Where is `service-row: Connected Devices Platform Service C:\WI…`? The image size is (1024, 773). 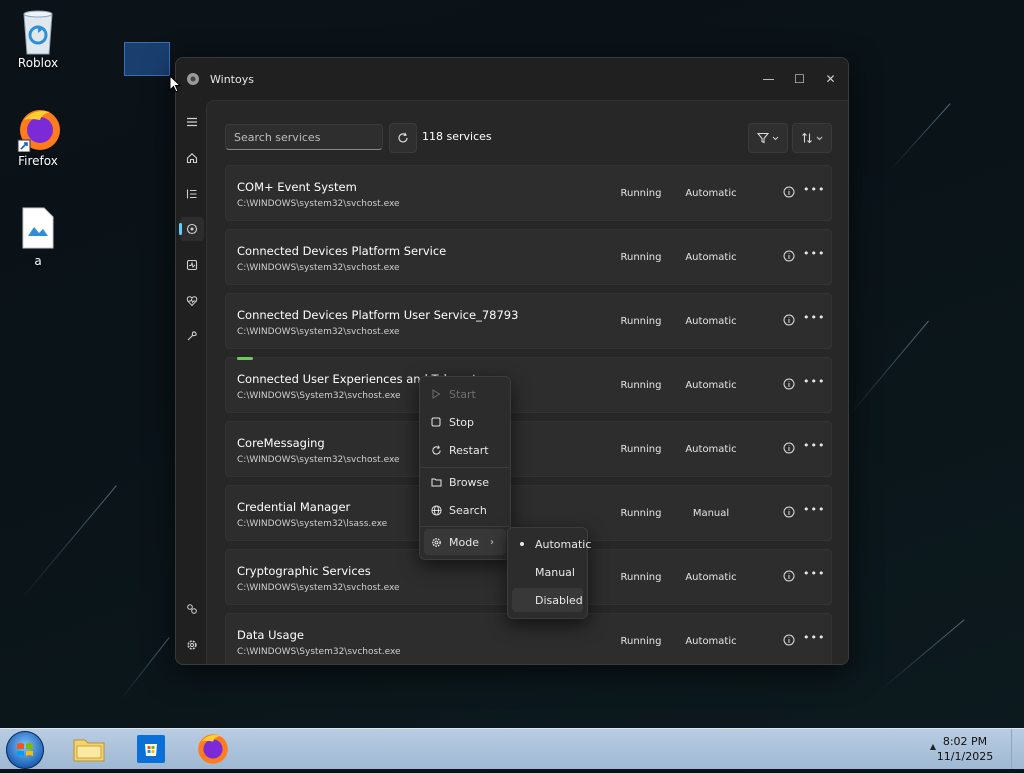
service-row: Connected Devices Platform Service C:\WI… is located at coordinates (528, 257).